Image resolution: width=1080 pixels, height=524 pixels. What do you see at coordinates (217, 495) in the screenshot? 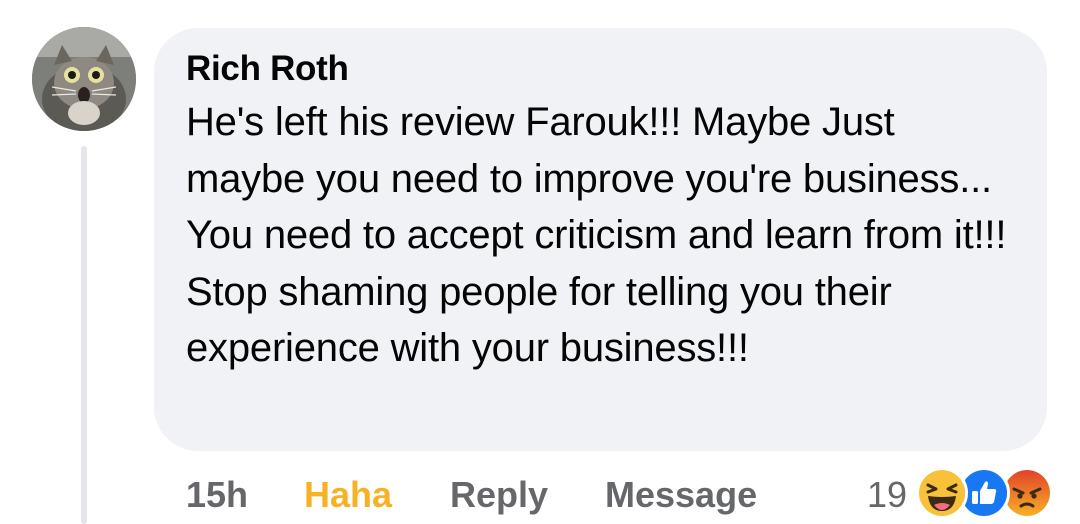
I see `comment-timestamp: 15h` at bounding box center [217, 495].